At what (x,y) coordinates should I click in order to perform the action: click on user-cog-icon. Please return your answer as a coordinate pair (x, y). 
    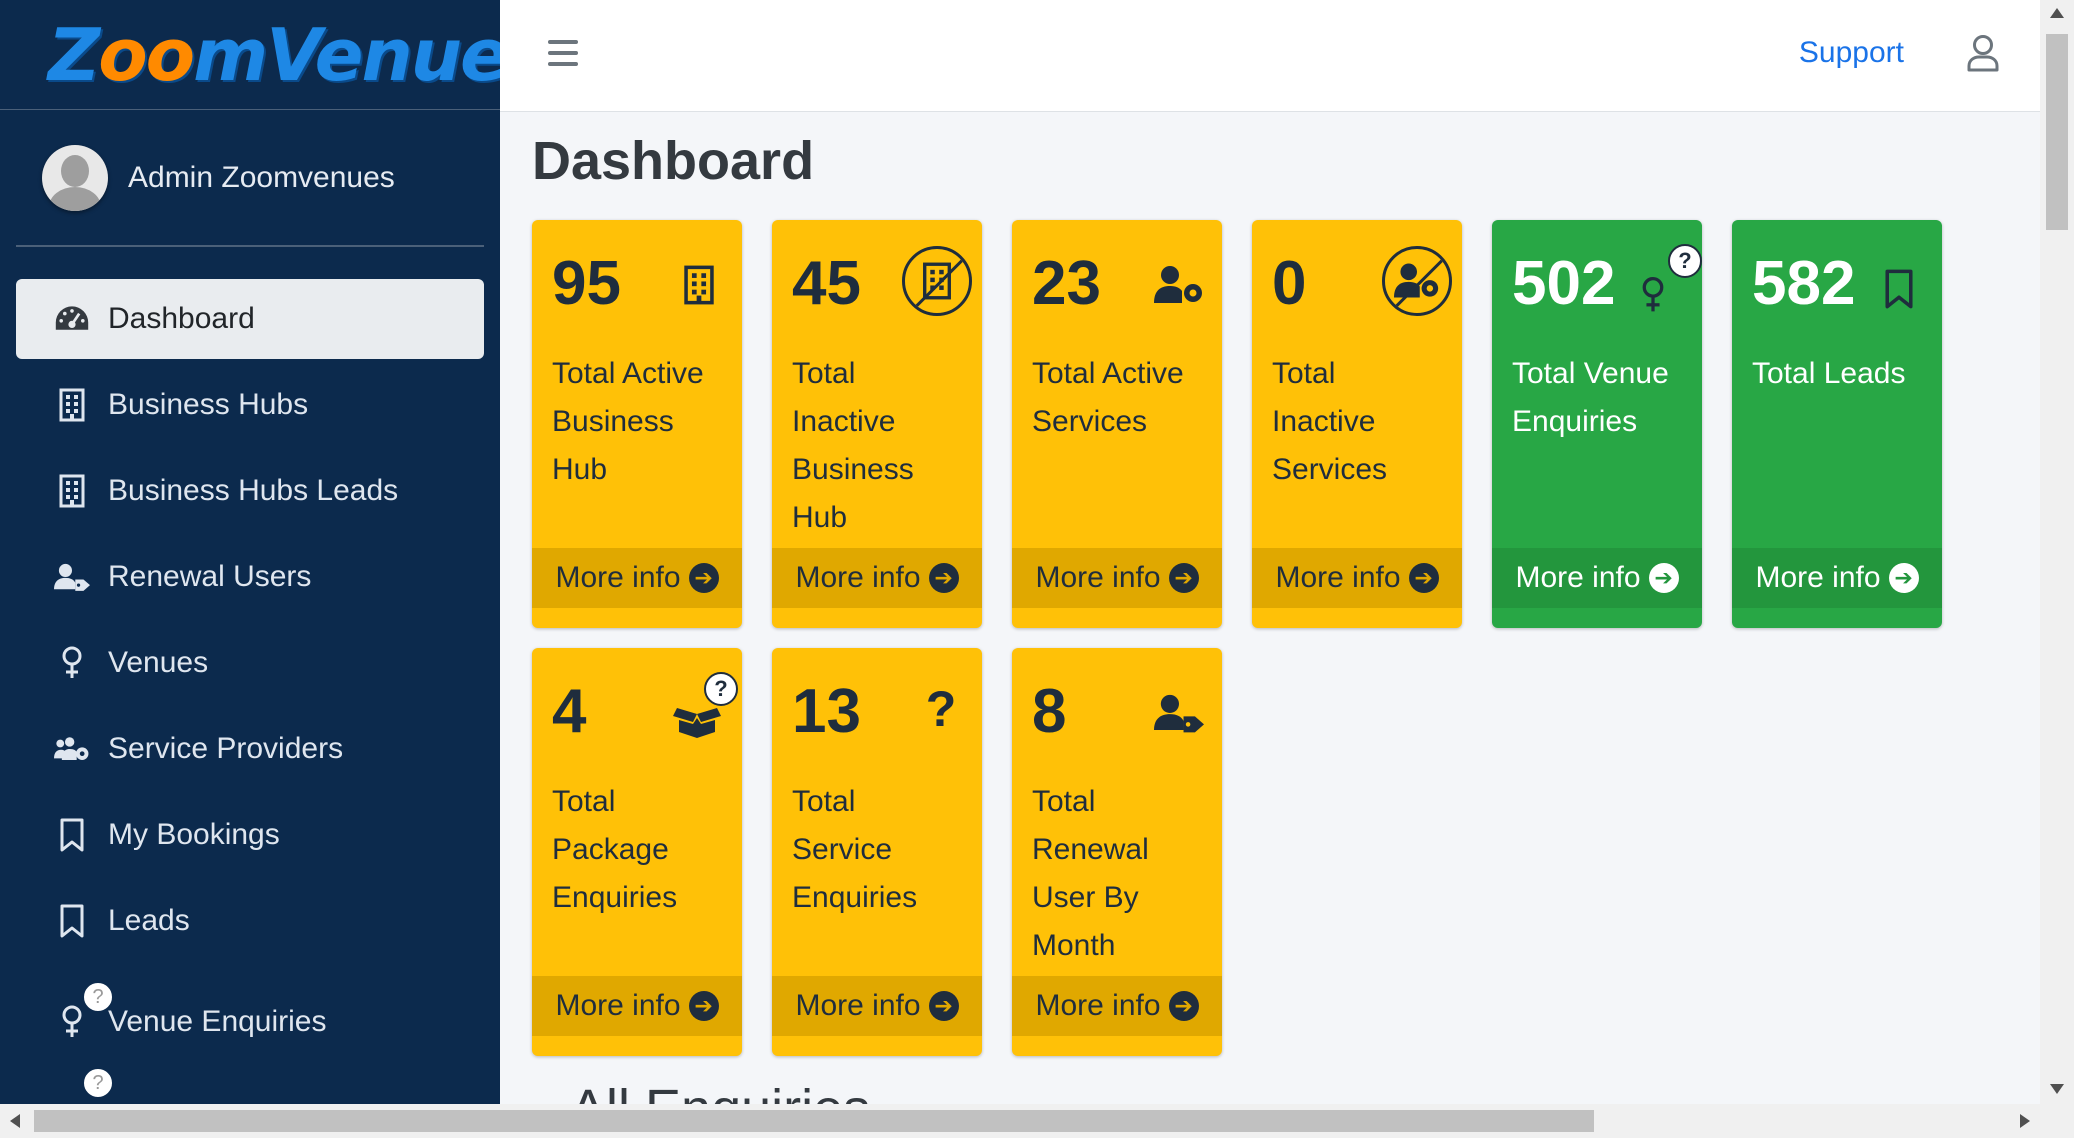
    Looking at the image, I should click on (1179, 285).